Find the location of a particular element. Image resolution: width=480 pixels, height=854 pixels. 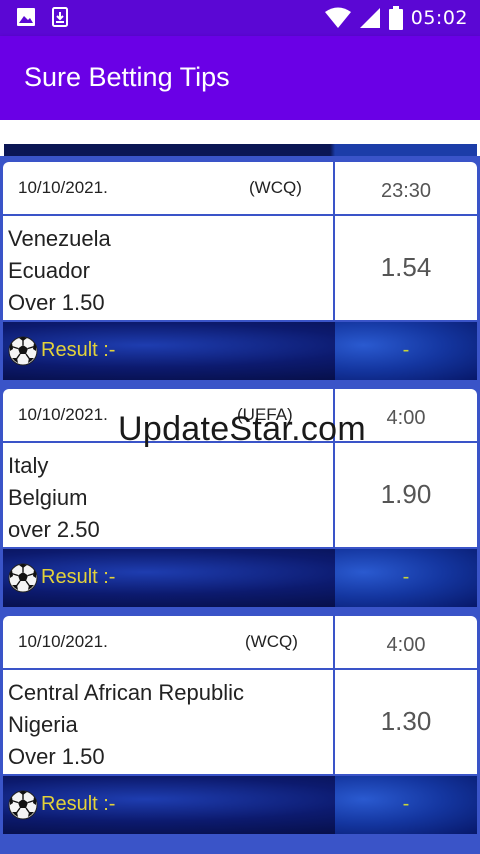

previous-card-sliver is located at coordinates (240, 138).